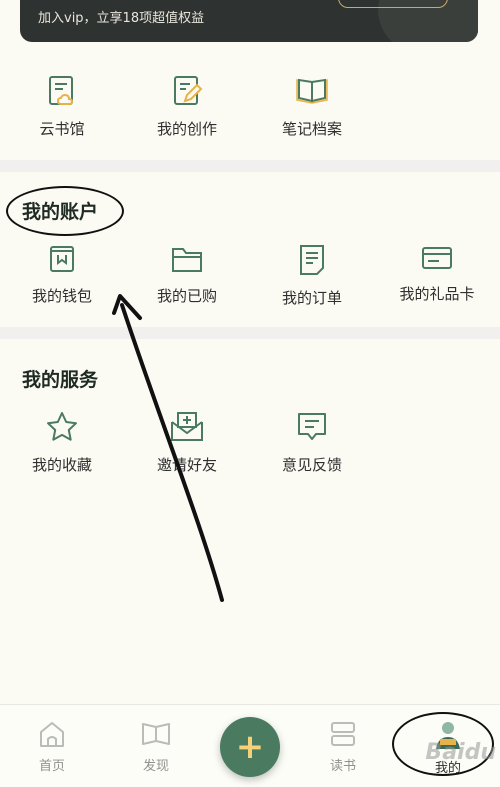  What do you see at coordinates (62, 426) in the screenshot?
I see `star-icon` at bounding box center [62, 426].